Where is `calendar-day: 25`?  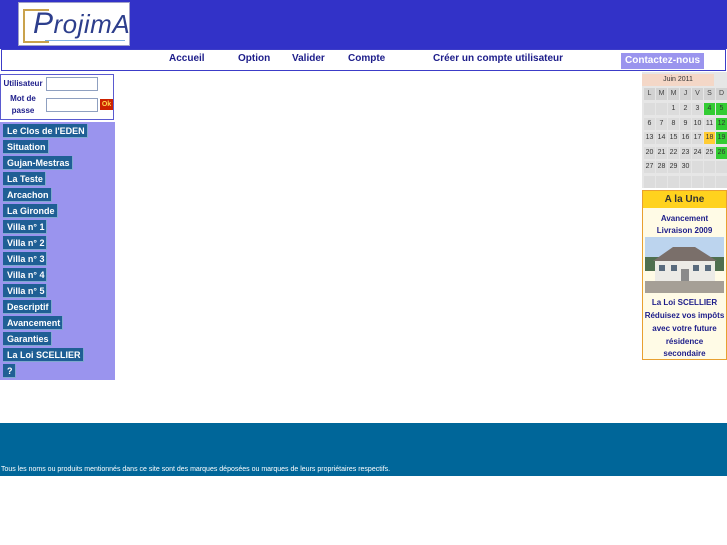 calendar-day: 25 is located at coordinates (709, 152).